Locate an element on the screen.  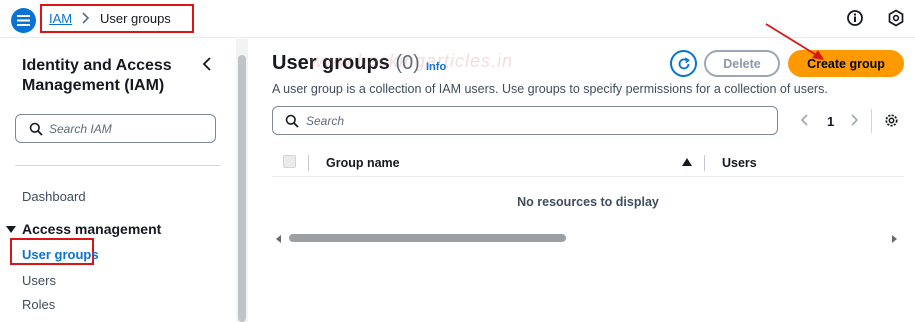
caret-down-icon is located at coordinates (11, 229).